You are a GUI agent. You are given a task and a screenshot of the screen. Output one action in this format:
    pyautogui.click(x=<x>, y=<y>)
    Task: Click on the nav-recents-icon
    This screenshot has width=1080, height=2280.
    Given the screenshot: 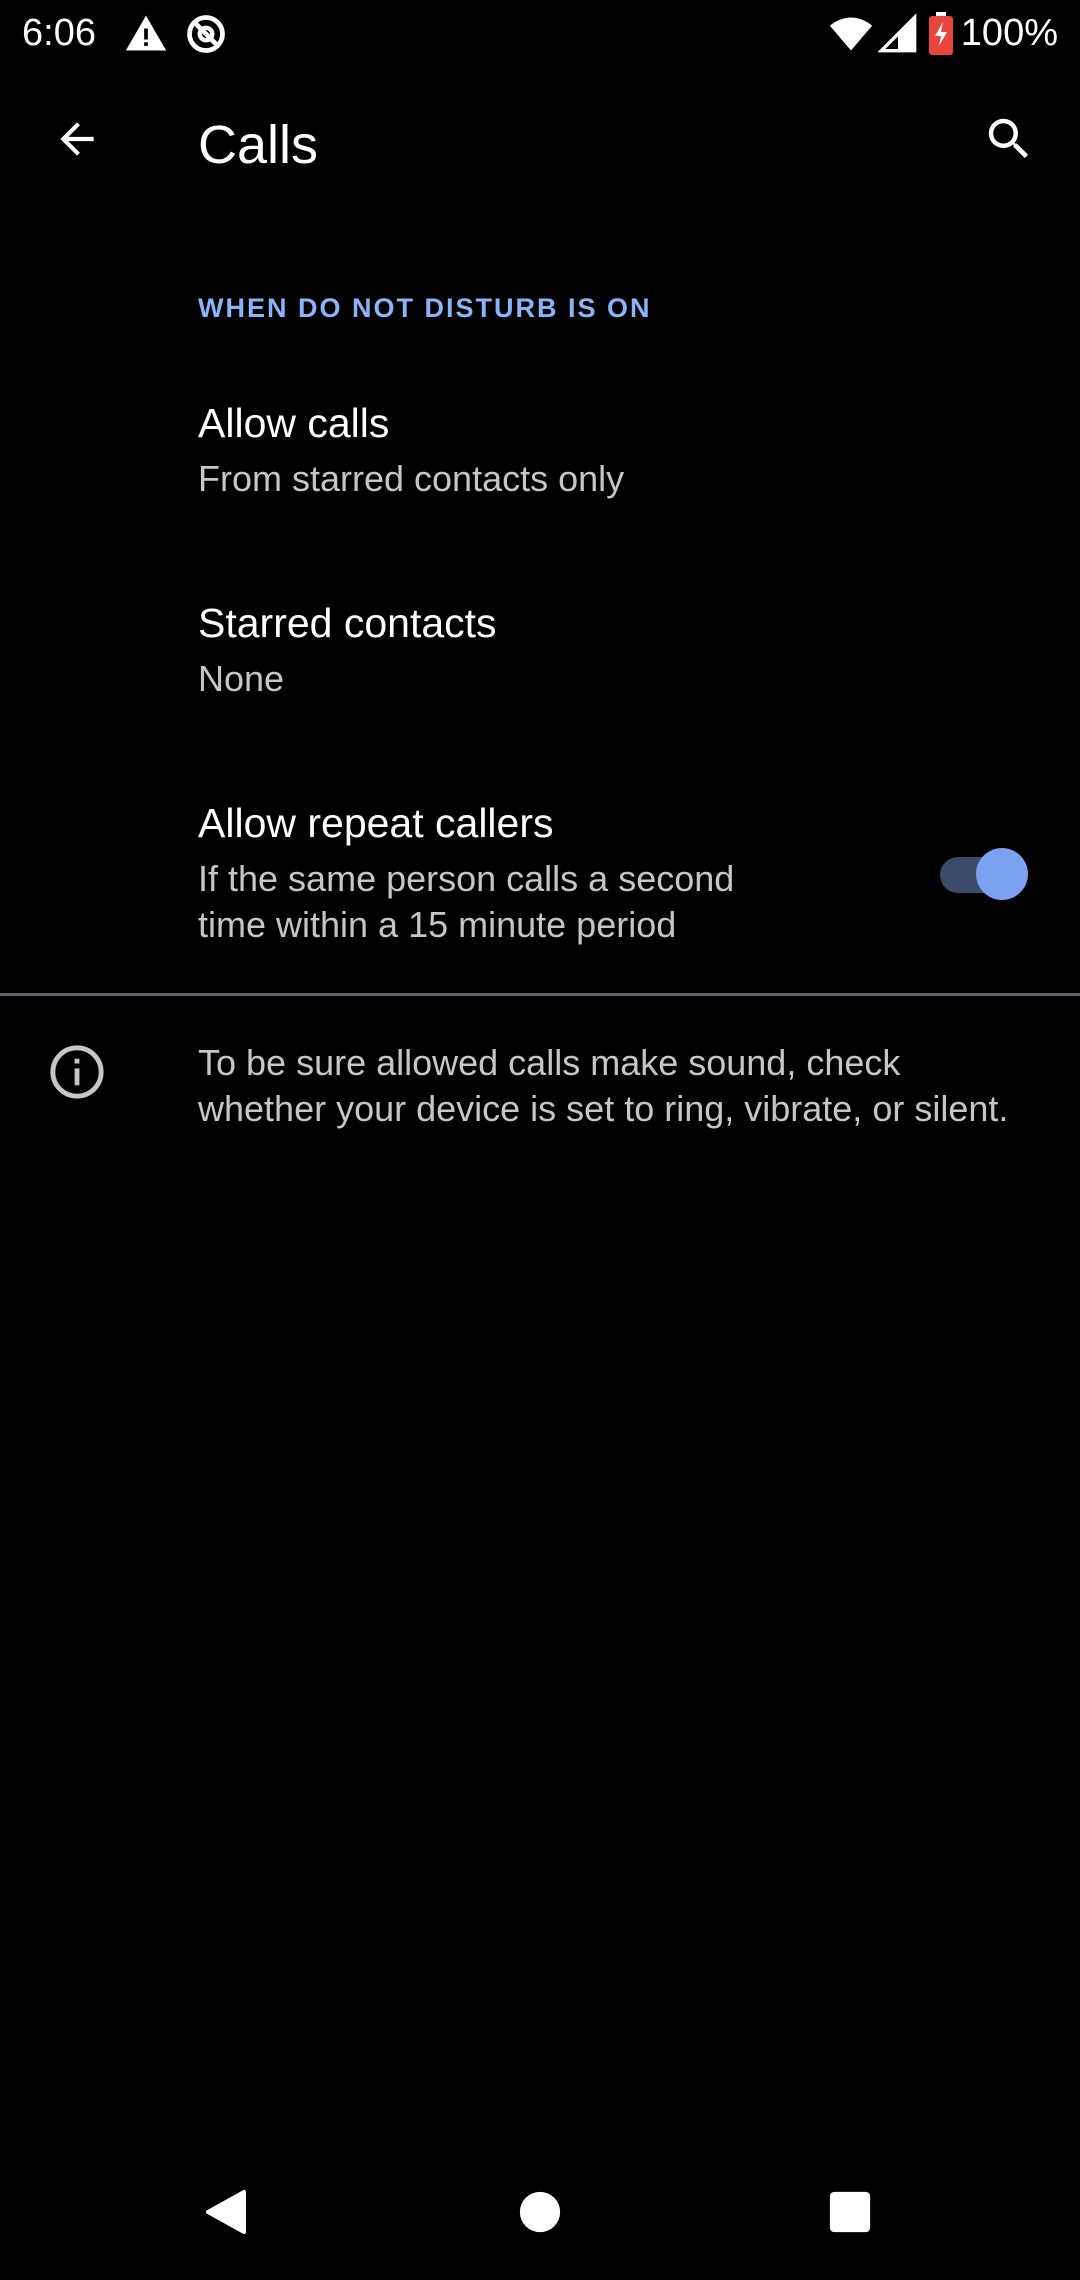 What is the action you would take?
    pyautogui.click(x=850, y=2214)
    